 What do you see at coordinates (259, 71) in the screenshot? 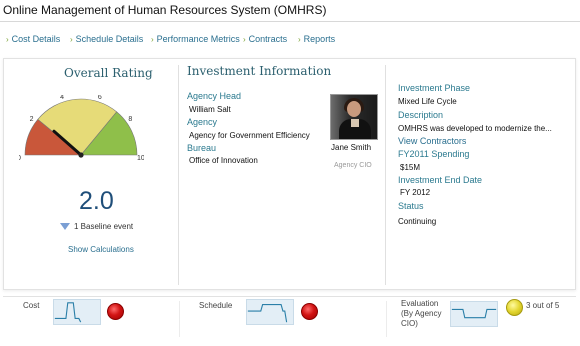
I see `investment-info-title: Investment Information` at bounding box center [259, 71].